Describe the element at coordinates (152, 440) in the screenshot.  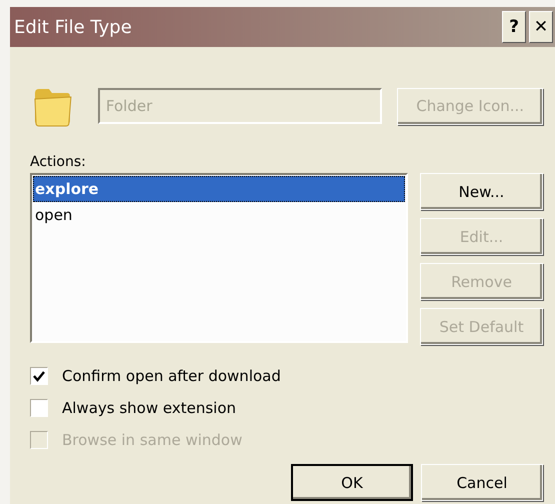
I see `option-label: Browse in same window` at that location.